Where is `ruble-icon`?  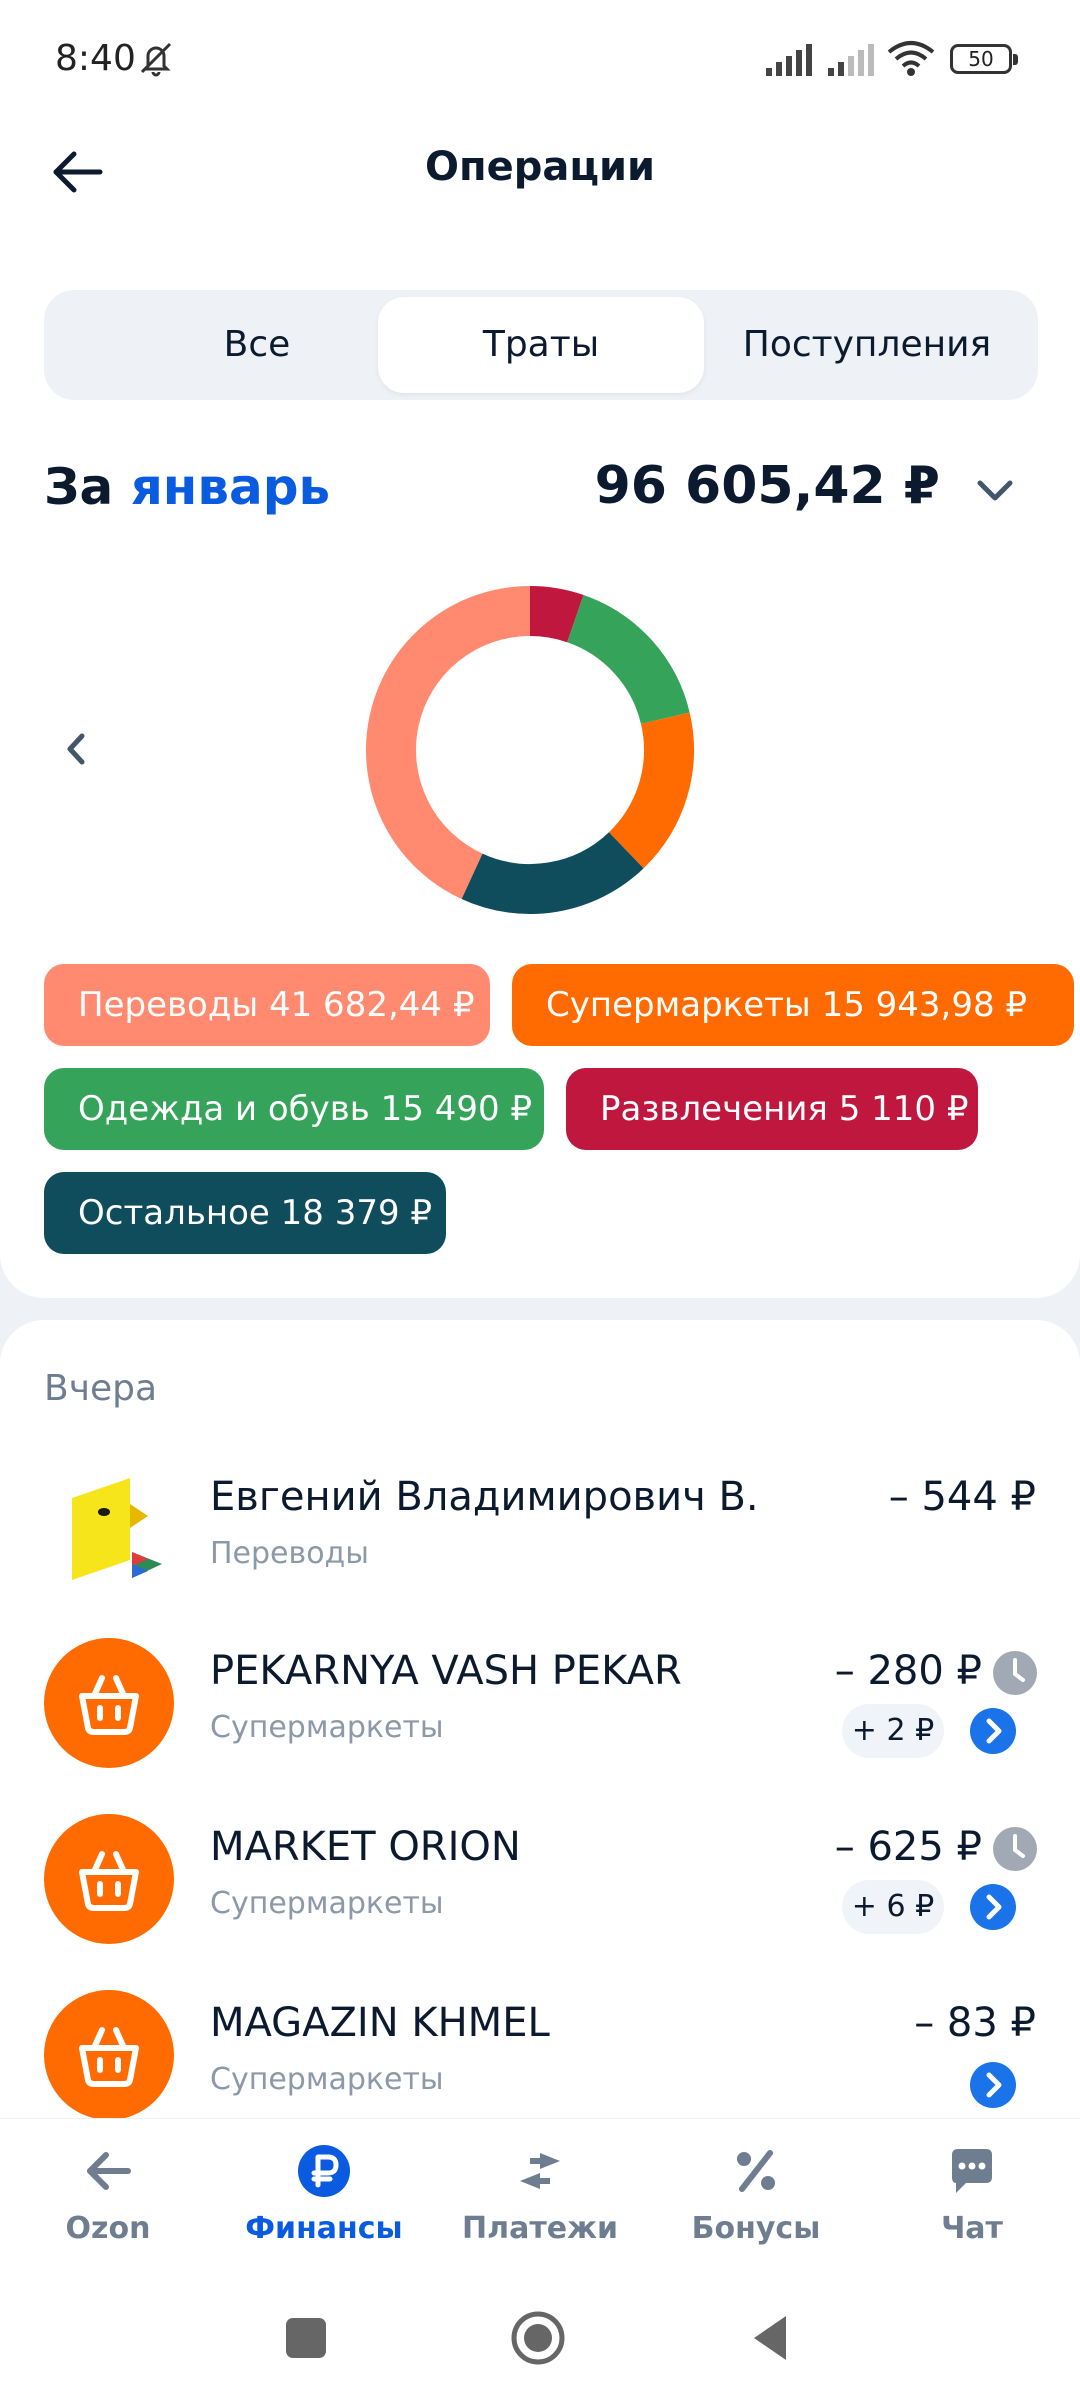
ruble-icon is located at coordinates (324, 2171).